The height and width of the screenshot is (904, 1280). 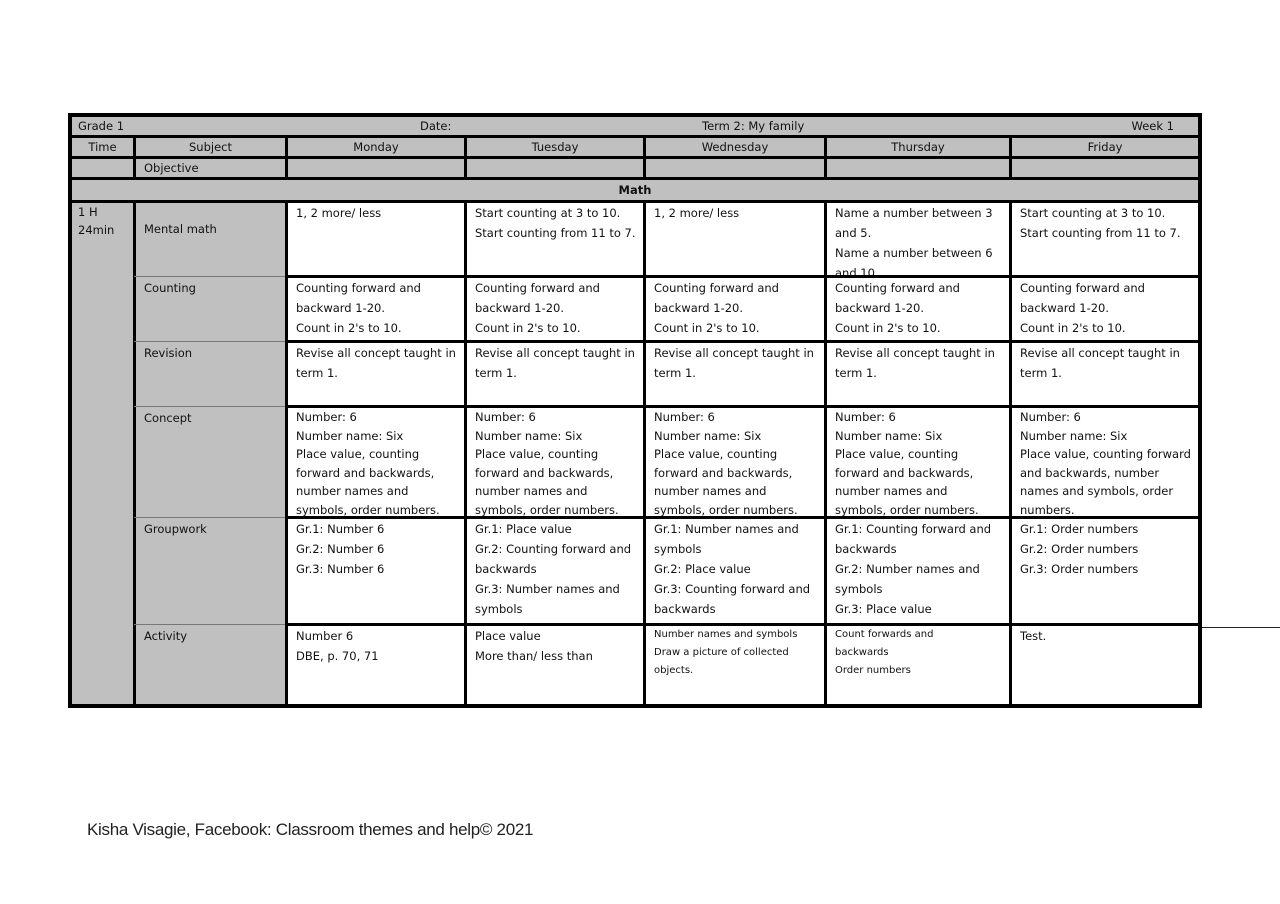 What do you see at coordinates (547, 589) in the screenshot?
I see `plan-text-line: Gr.3: Number names and` at bounding box center [547, 589].